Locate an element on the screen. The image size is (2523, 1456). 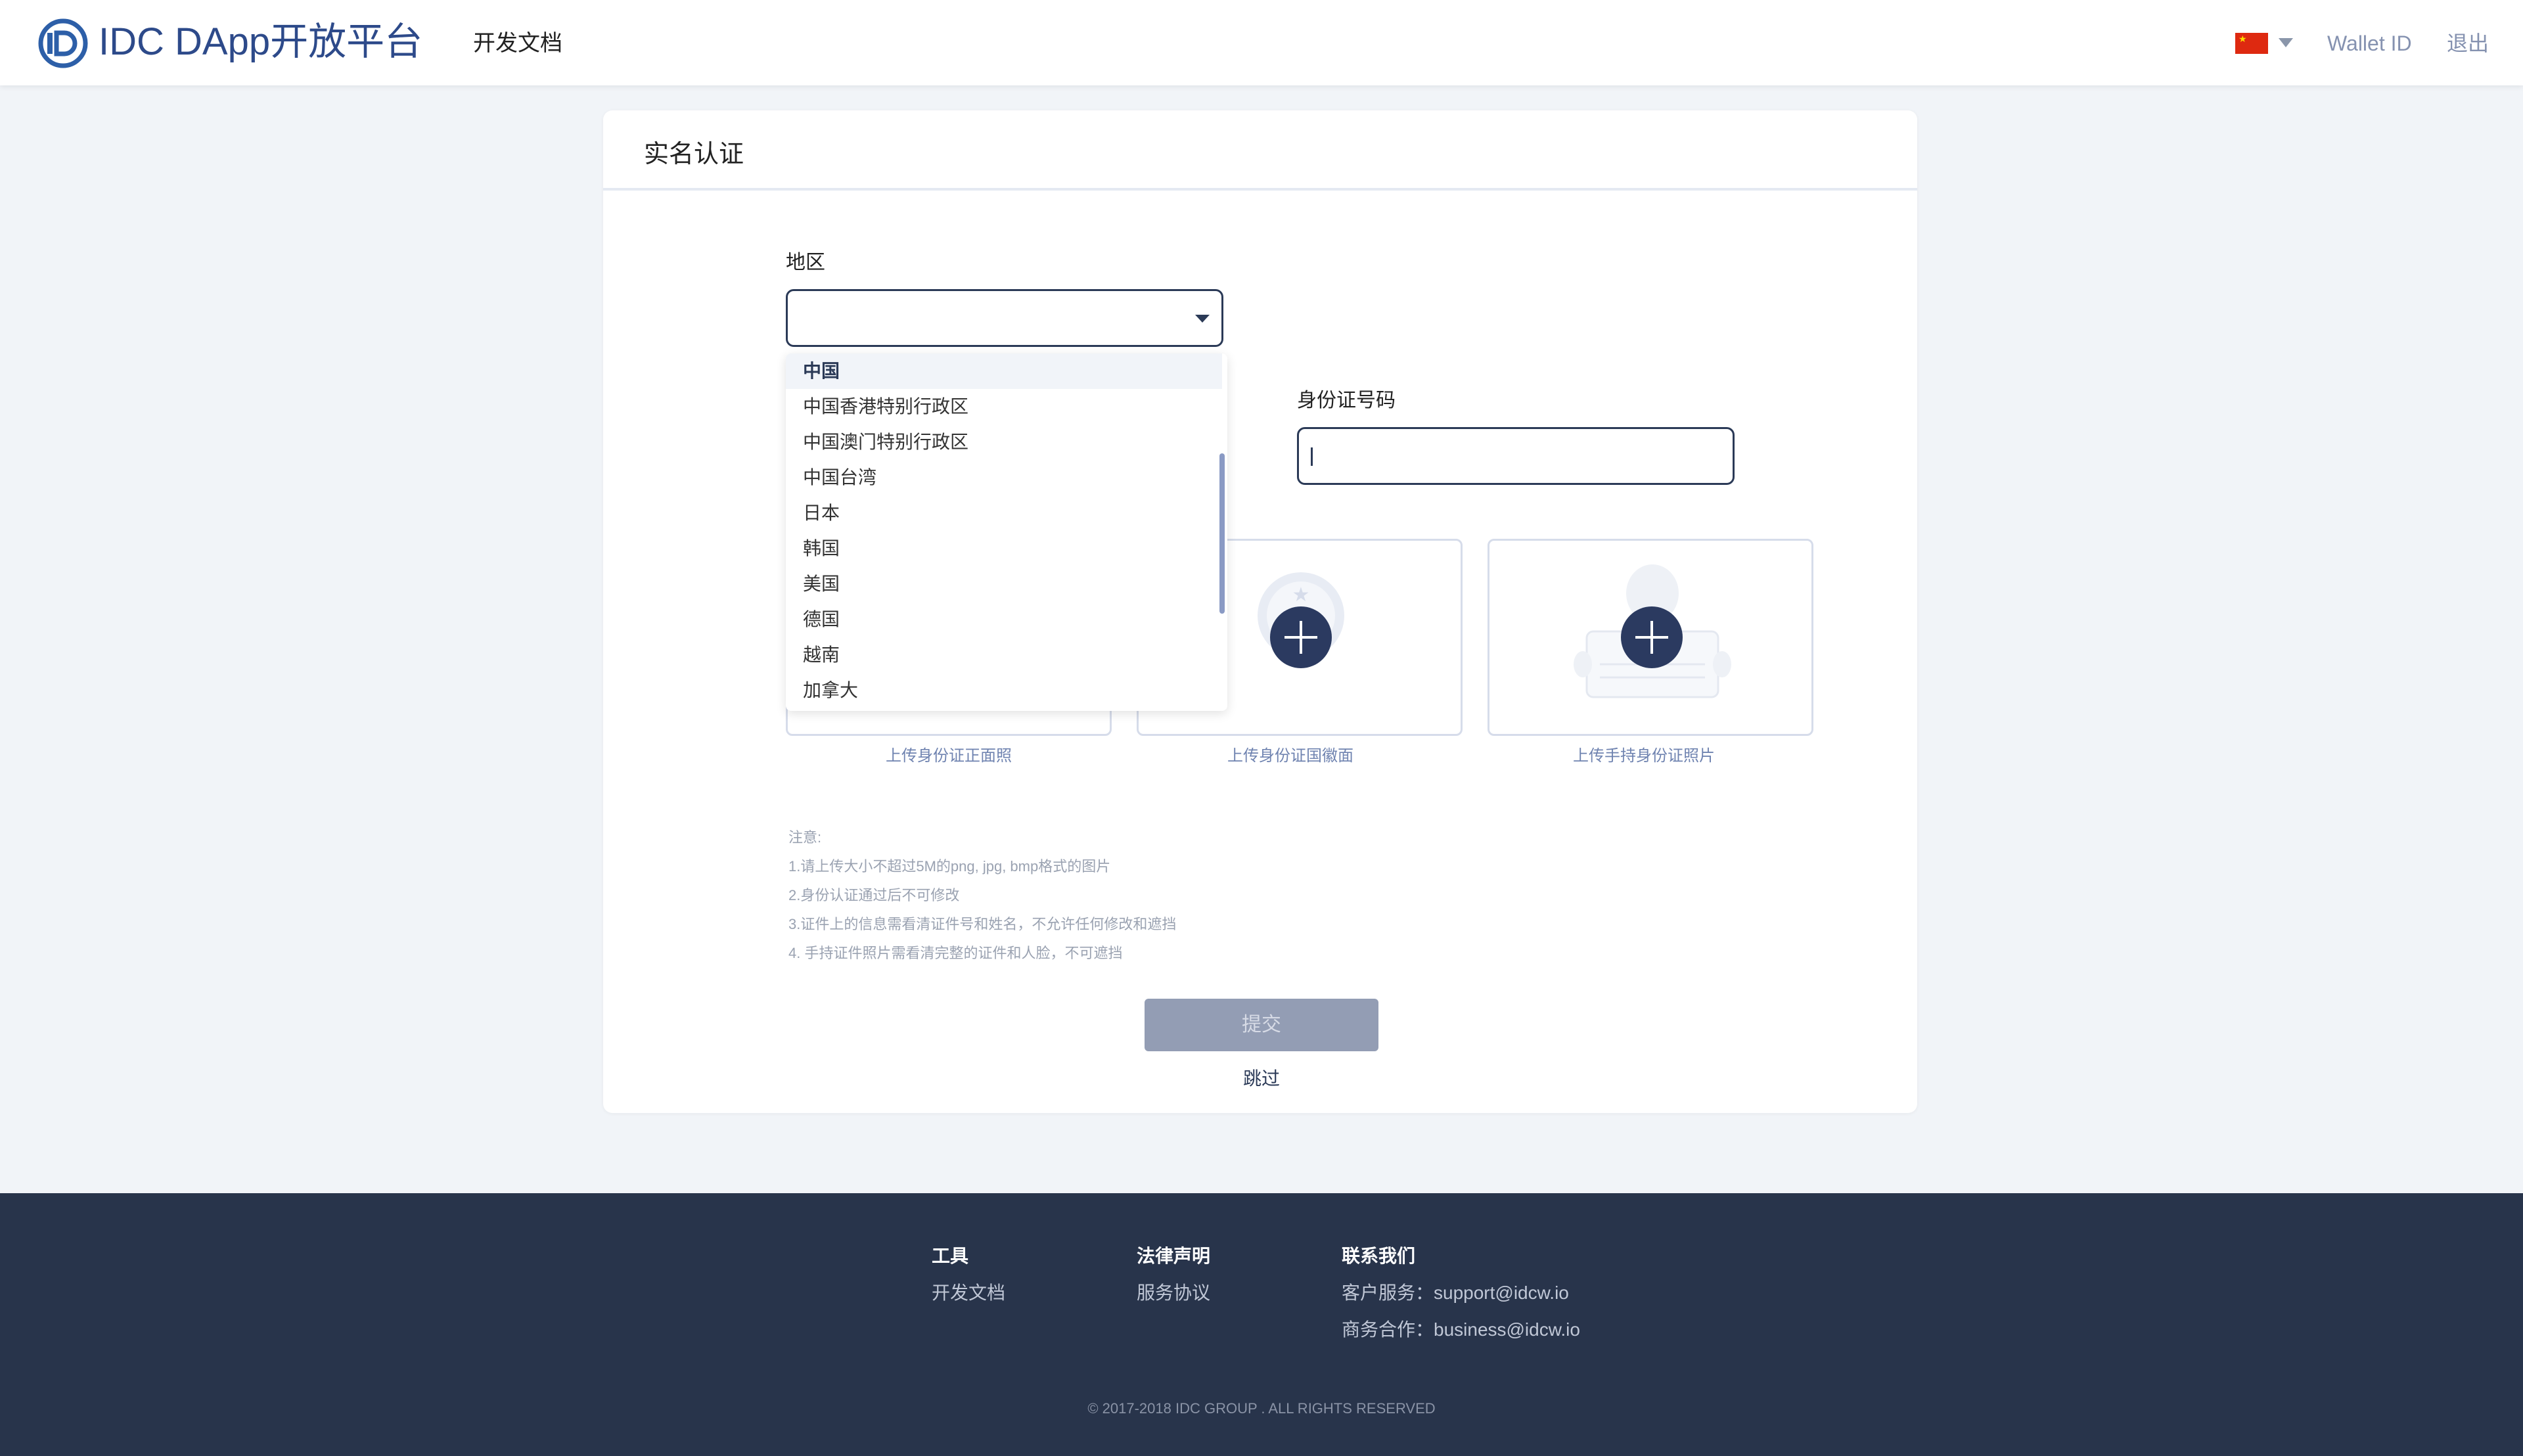
upload-handheld-caption: 上传手持身份证照片 is located at coordinates (1644, 756).